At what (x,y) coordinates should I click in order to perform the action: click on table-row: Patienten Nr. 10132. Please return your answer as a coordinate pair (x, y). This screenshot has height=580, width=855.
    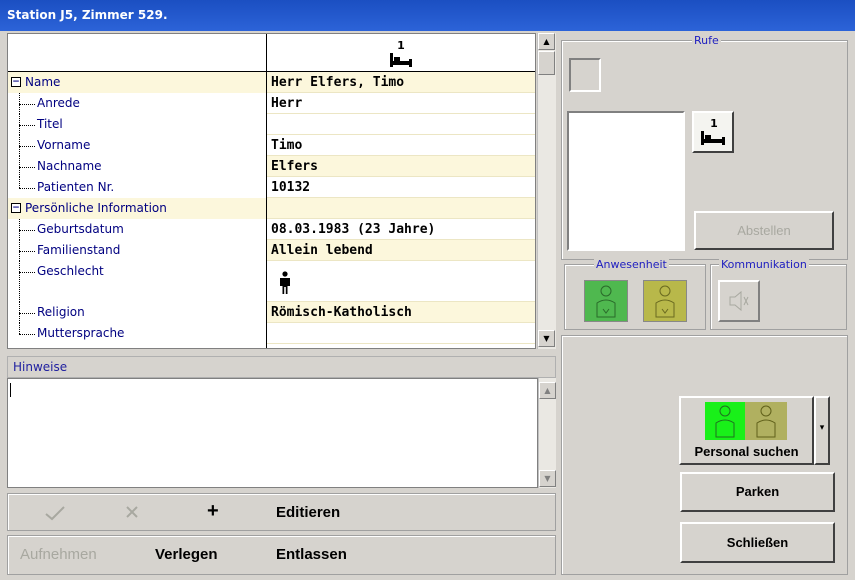
    Looking at the image, I should click on (271, 187).